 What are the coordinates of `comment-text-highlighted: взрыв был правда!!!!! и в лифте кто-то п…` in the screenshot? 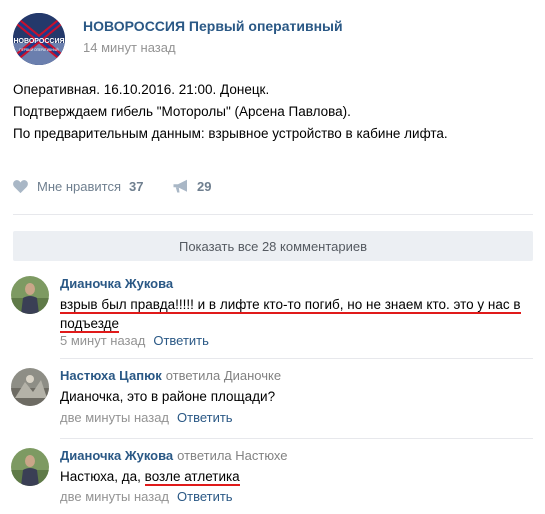 It's located at (290, 305).